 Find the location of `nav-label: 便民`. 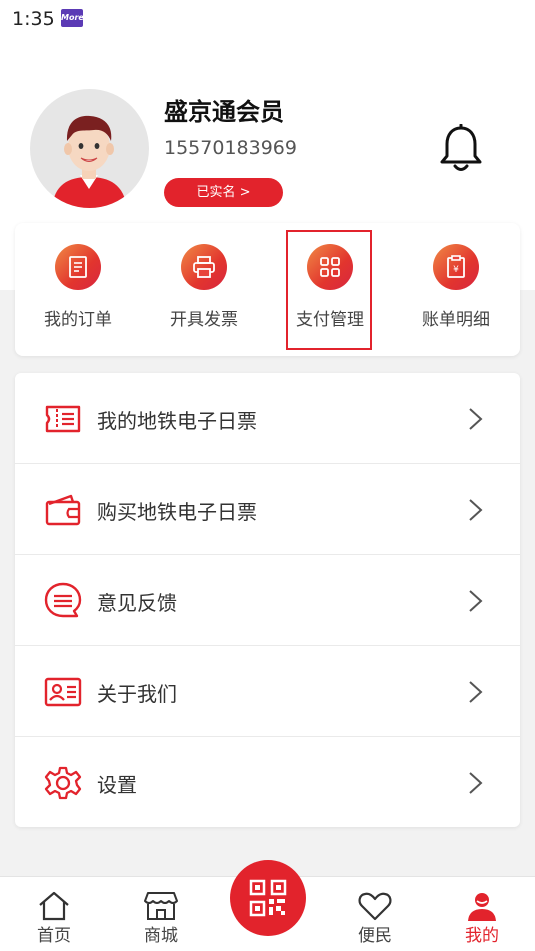

nav-label: 便民 is located at coordinates (375, 936).